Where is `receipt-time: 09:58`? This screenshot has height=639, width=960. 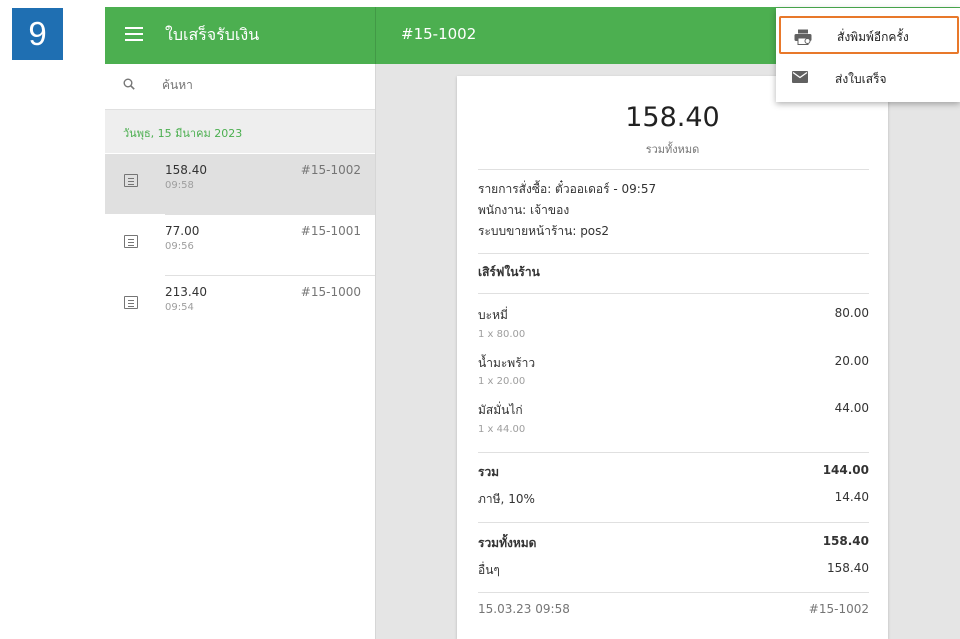 receipt-time: 09:58 is located at coordinates (179, 185).